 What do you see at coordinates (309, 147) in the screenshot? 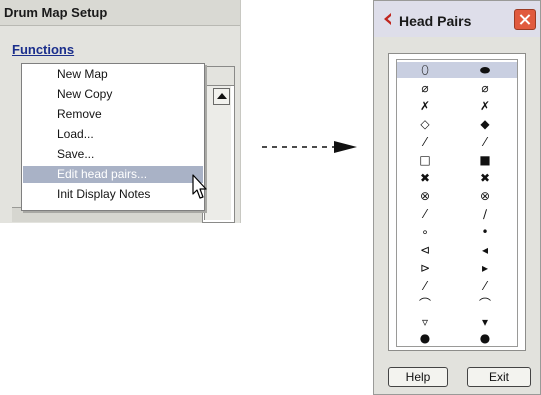
I see `dashed-arrow-icon` at bounding box center [309, 147].